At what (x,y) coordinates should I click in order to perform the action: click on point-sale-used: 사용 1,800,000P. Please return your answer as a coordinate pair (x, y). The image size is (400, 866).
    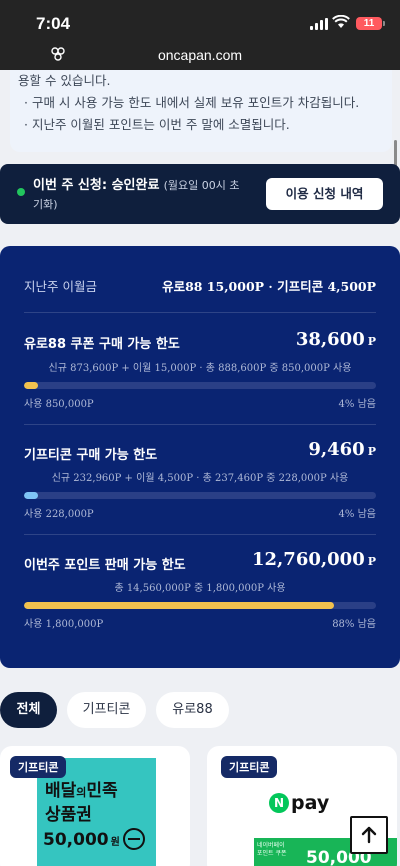
    Looking at the image, I should click on (64, 624).